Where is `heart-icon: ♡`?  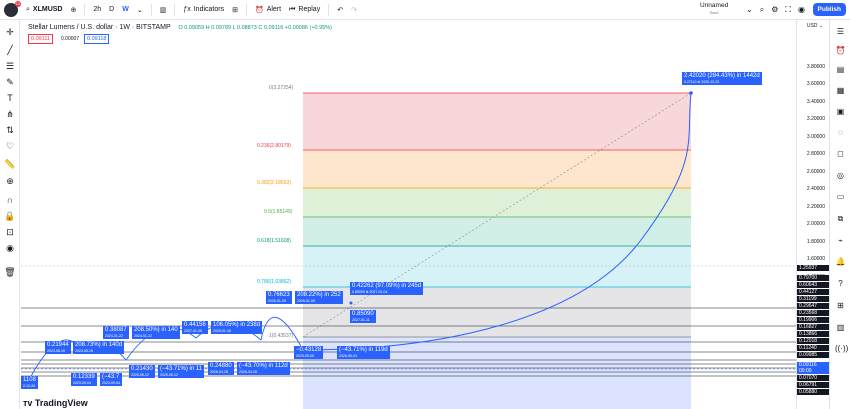
heart-icon: ♡ is located at coordinates (10, 146).